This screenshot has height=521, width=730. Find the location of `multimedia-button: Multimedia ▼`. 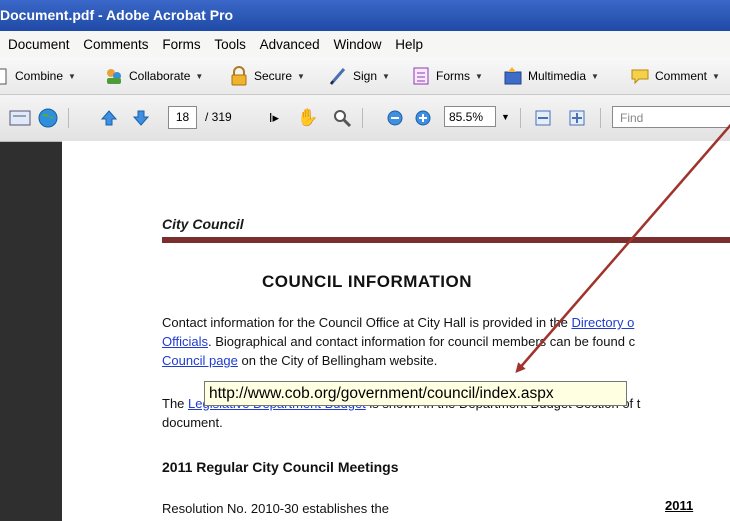

multimedia-button: Multimedia ▼ is located at coordinates (551, 76).